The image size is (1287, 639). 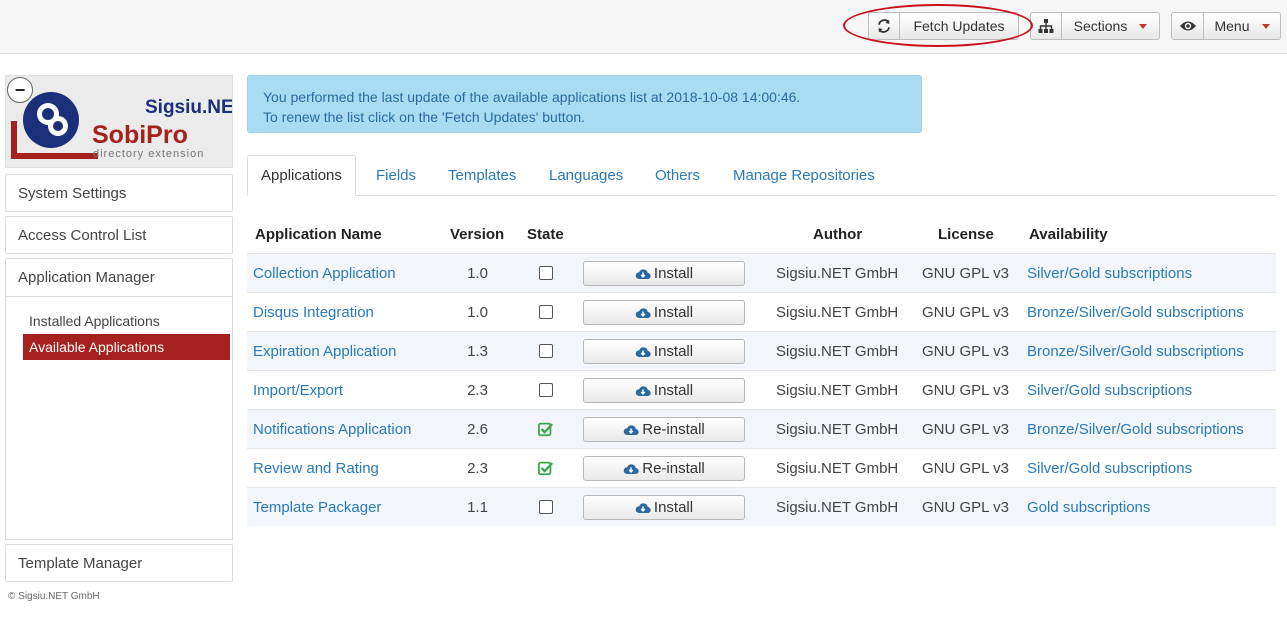 I want to click on menu-label: Menu, so click(x=1232, y=26).